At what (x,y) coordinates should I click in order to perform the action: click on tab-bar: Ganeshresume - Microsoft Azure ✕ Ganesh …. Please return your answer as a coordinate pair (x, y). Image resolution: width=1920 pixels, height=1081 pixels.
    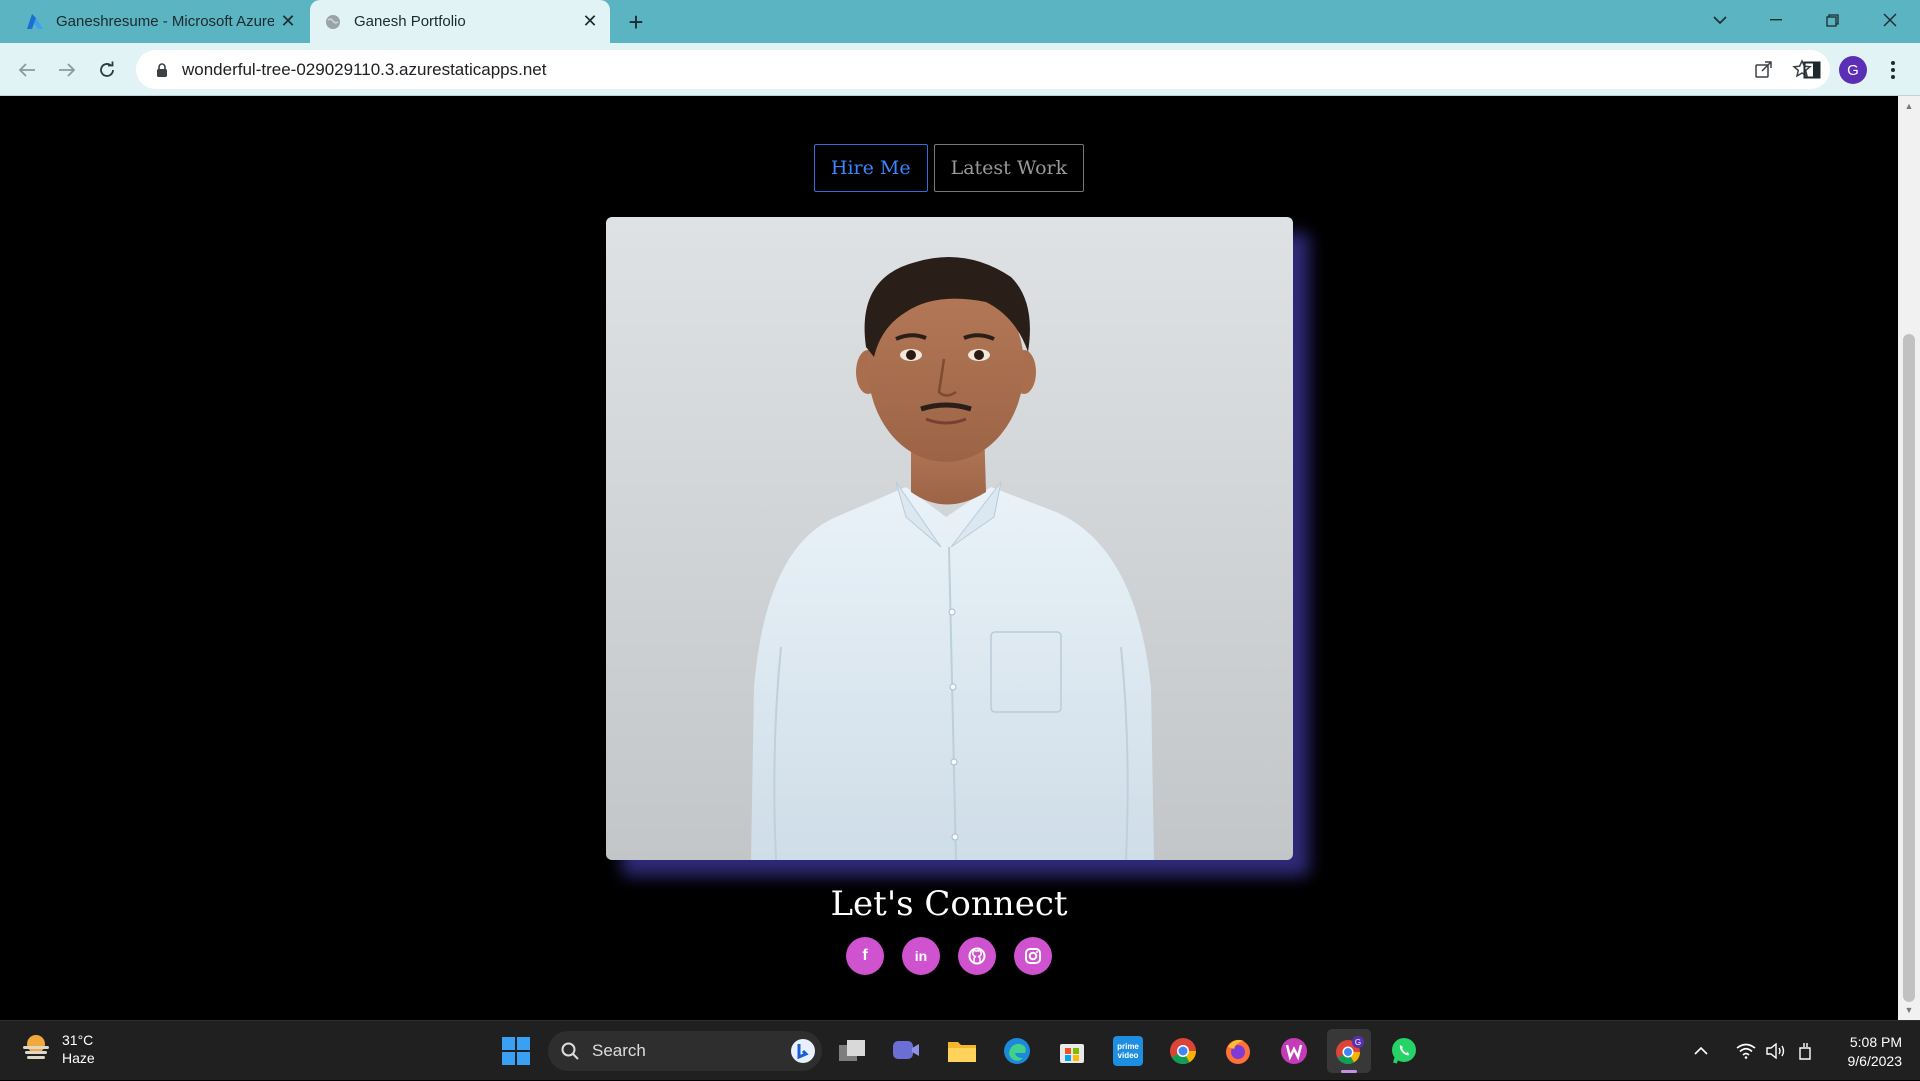
    Looking at the image, I should click on (960, 21).